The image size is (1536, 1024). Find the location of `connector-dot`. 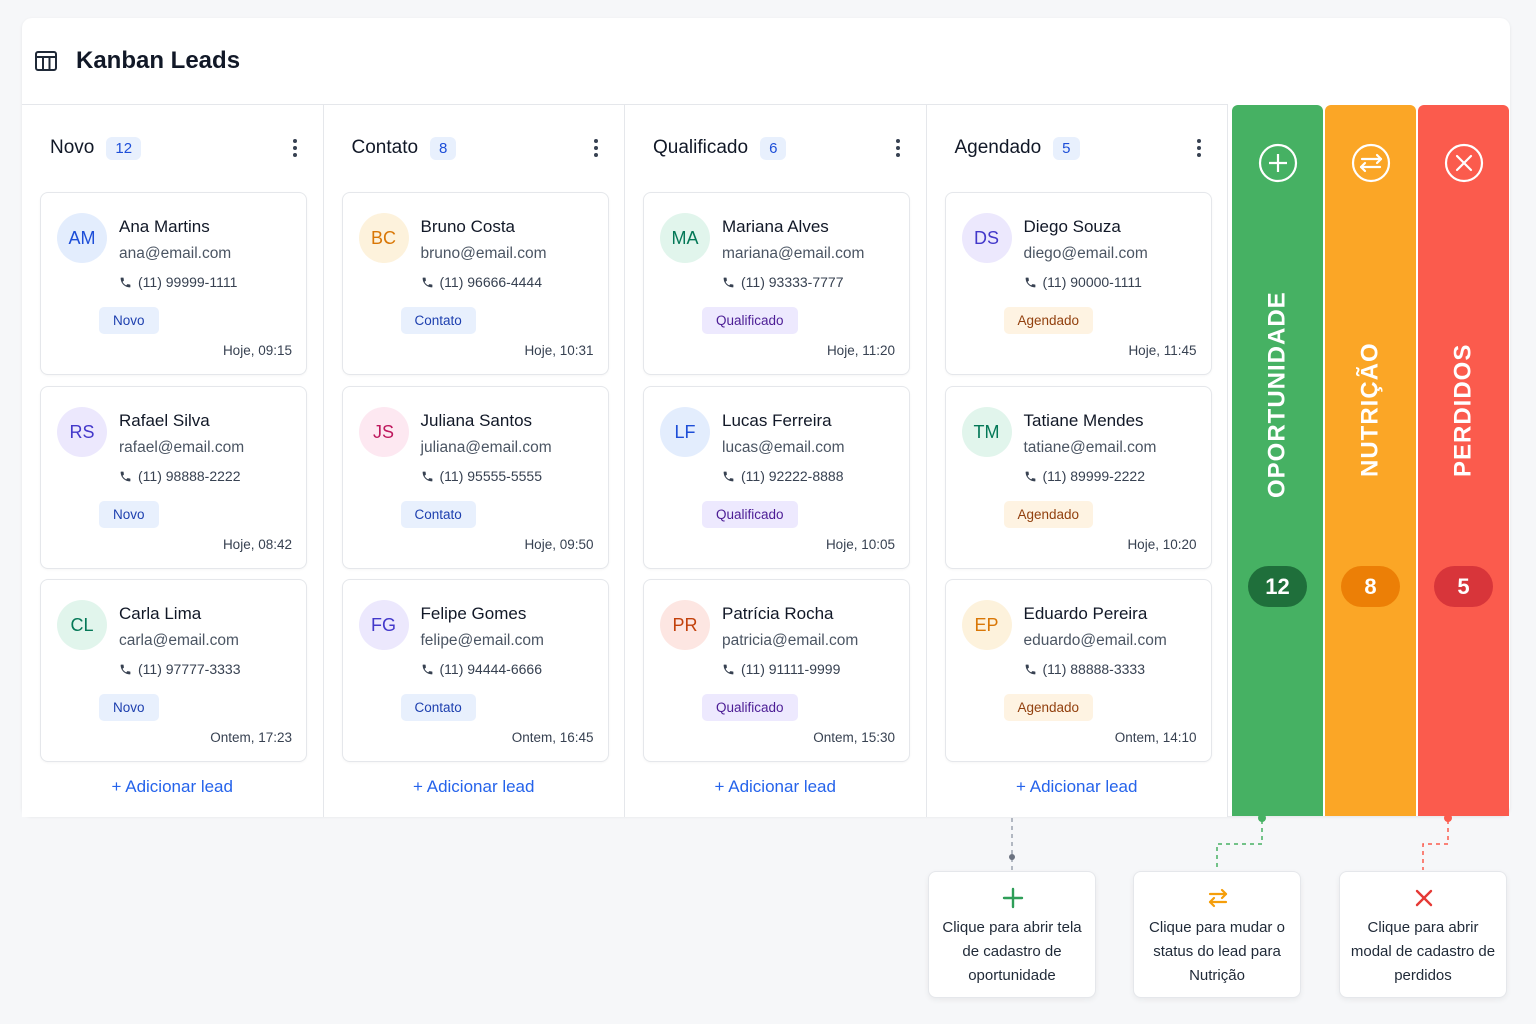

connector-dot is located at coordinates (1012, 857).